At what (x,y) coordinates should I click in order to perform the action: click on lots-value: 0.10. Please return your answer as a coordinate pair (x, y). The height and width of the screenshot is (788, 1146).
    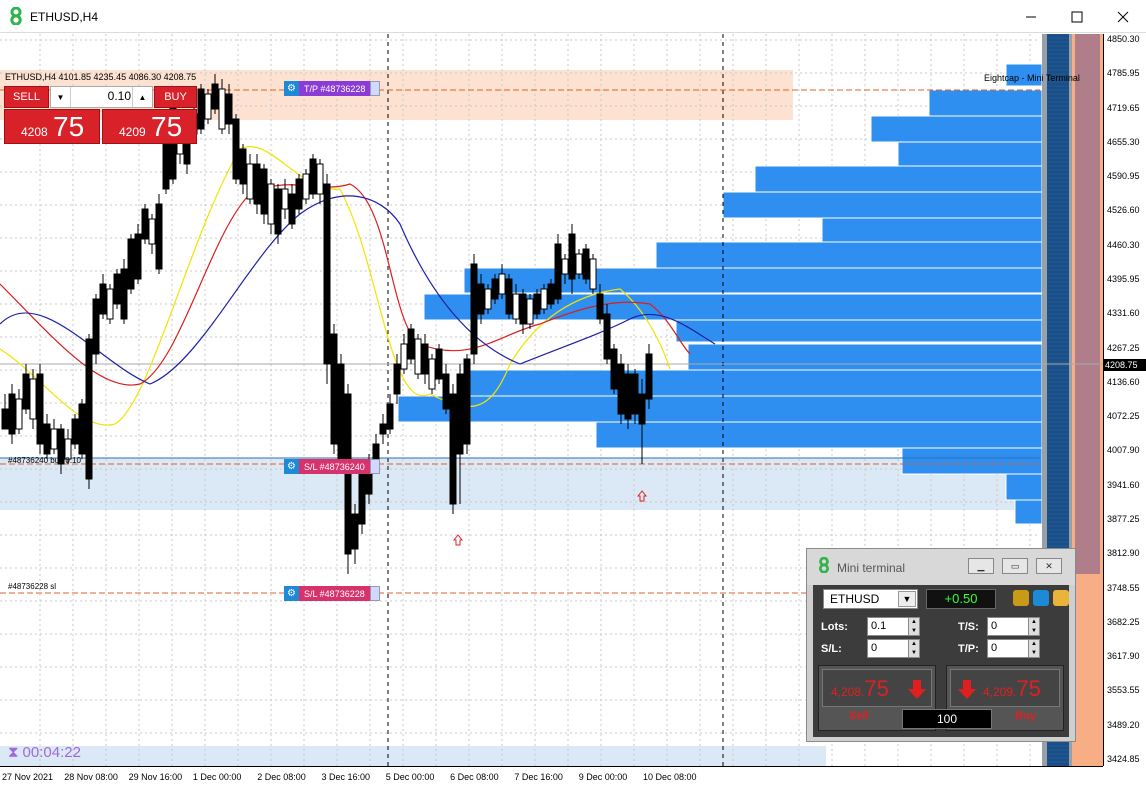
    Looking at the image, I should click on (102, 96).